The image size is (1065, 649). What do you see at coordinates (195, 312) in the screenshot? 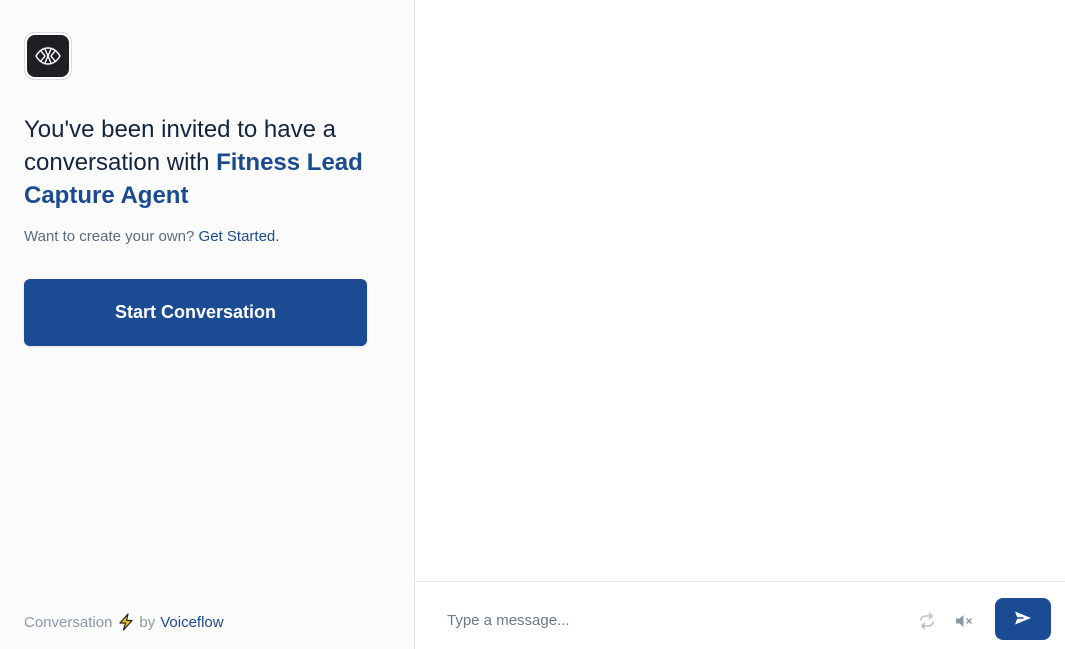
I see `start-conversation-button: Start Conversation` at bounding box center [195, 312].